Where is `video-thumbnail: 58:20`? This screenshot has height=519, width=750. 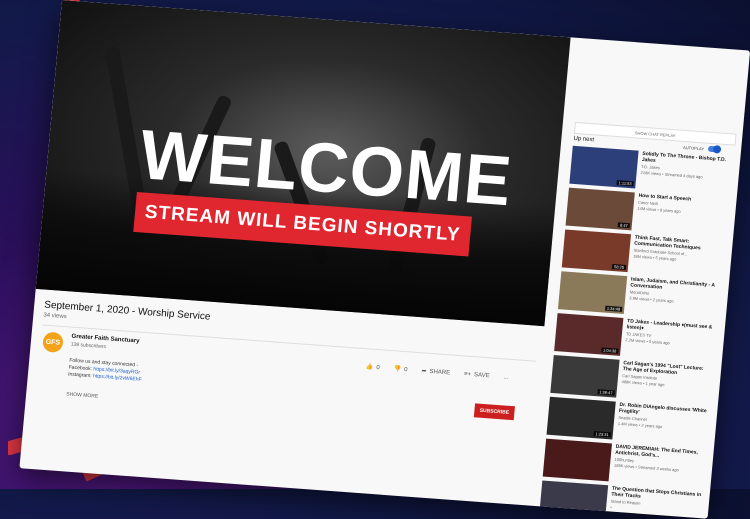
video-thumbnail: 58:20 is located at coordinates (596, 250).